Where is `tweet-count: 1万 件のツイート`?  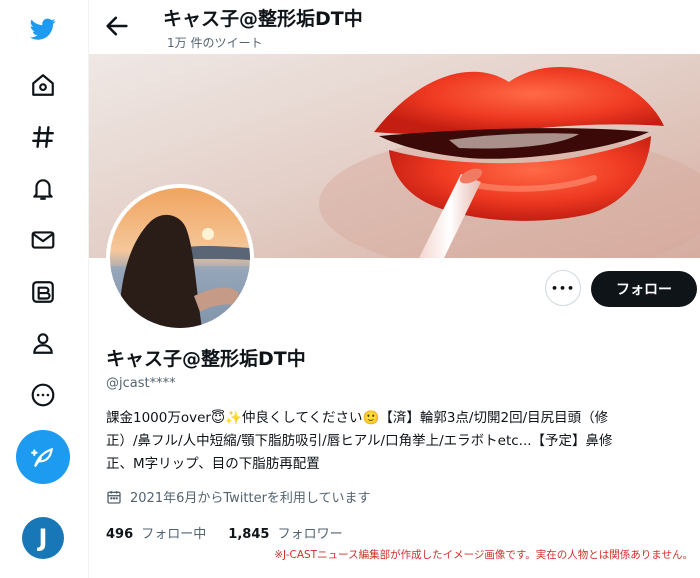
tweet-count: 1万 件のツイート is located at coordinates (215, 43).